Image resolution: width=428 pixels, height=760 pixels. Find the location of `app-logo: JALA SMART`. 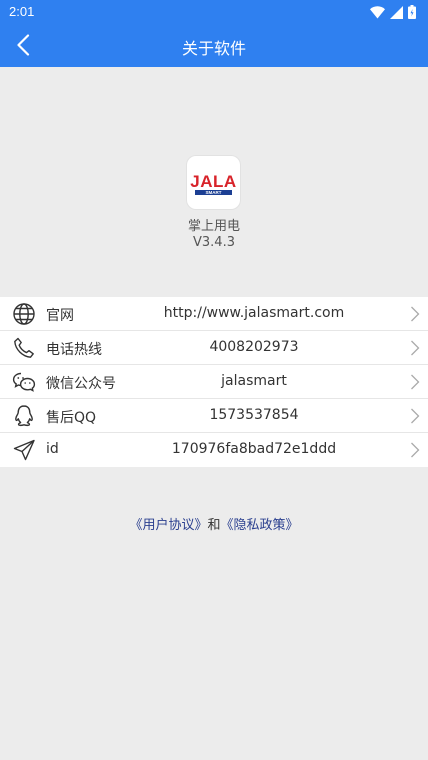

app-logo: JALA SMART is located at coordinates (213, 182).